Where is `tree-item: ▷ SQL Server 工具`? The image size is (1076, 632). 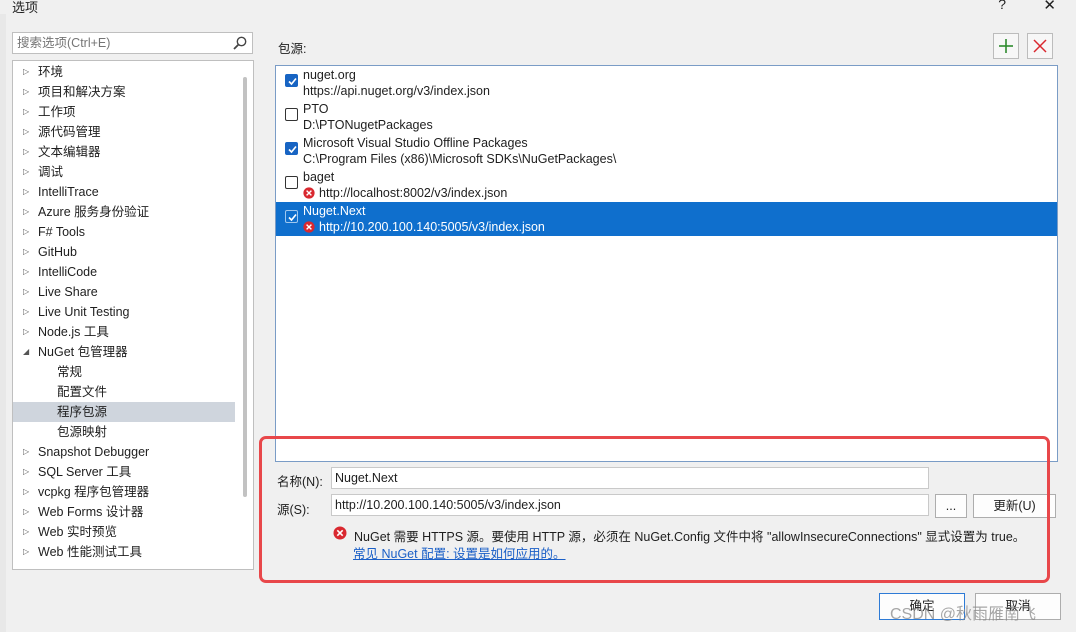
tree-item: ▷ SQL Server 工具 is located at coordinates (124, 472).